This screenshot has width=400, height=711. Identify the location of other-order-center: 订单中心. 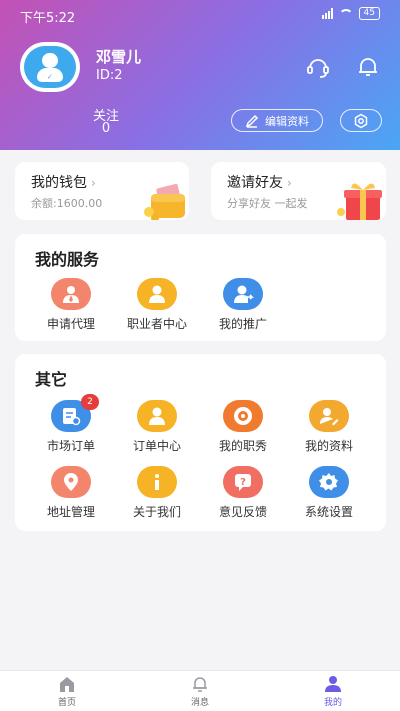
(157, 427).